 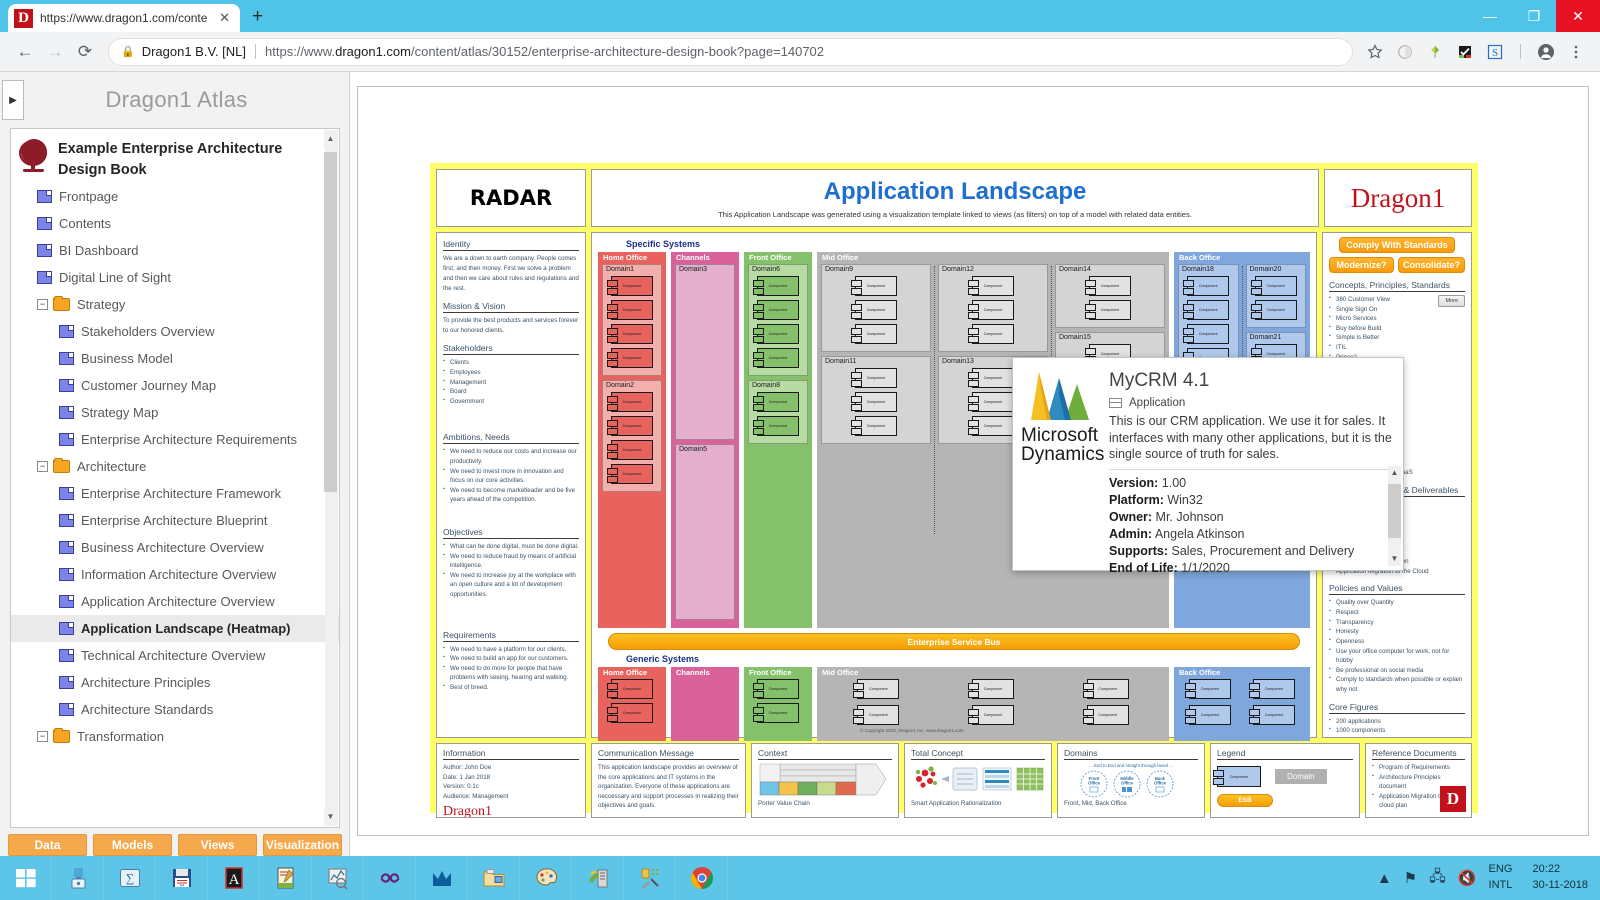 What do you see at coordinates (1397, 245) in the screenshot?
I see `comply-with-standards-button: Comply With Standards` at bounding box center [1397, 245].